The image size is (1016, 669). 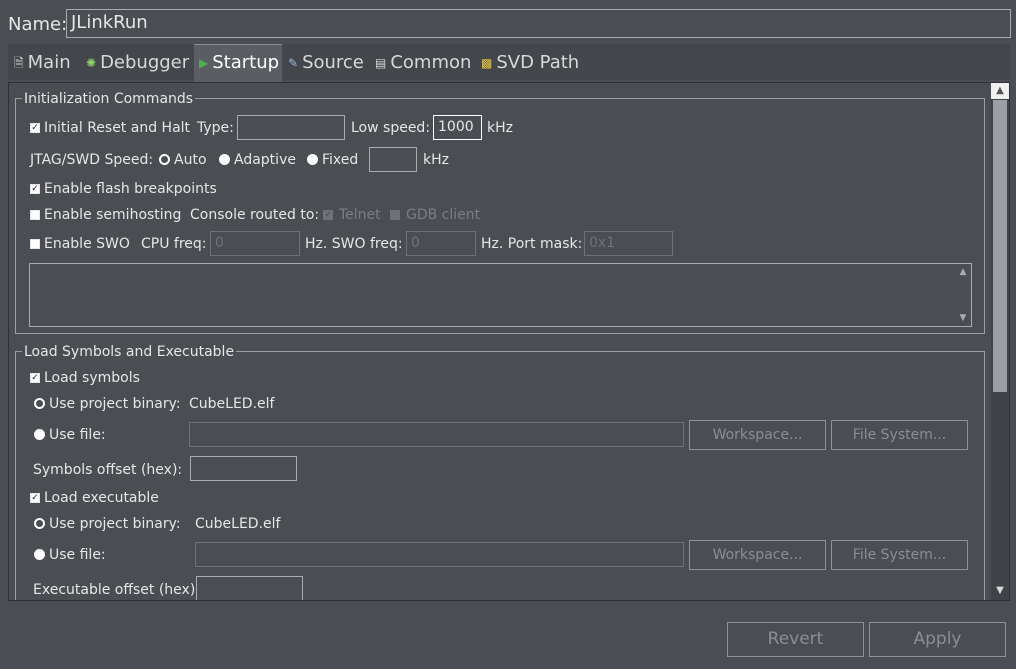 I want to click on telnet-label: Telnet, so click(x=360, y=215).